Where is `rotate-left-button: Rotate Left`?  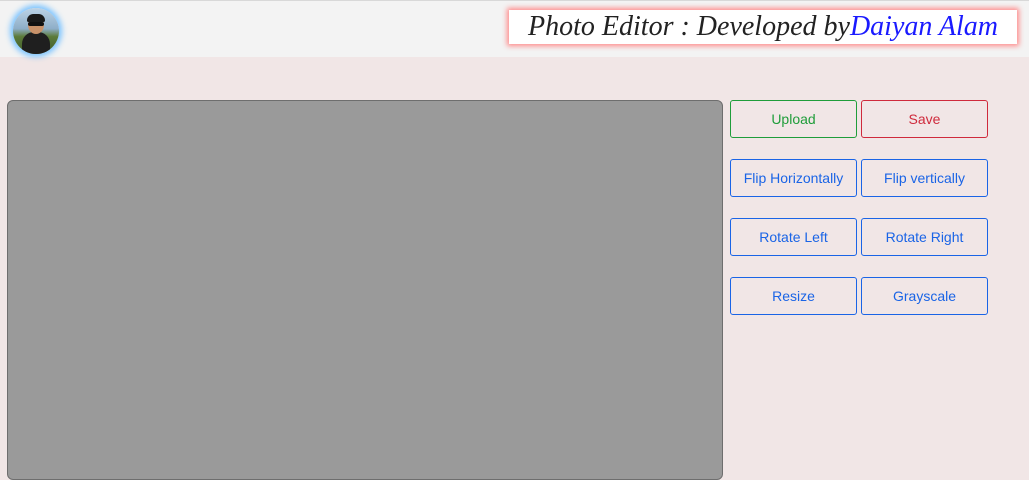 rotate-left-button: Rotate Left is located at coordinates (793, 237).